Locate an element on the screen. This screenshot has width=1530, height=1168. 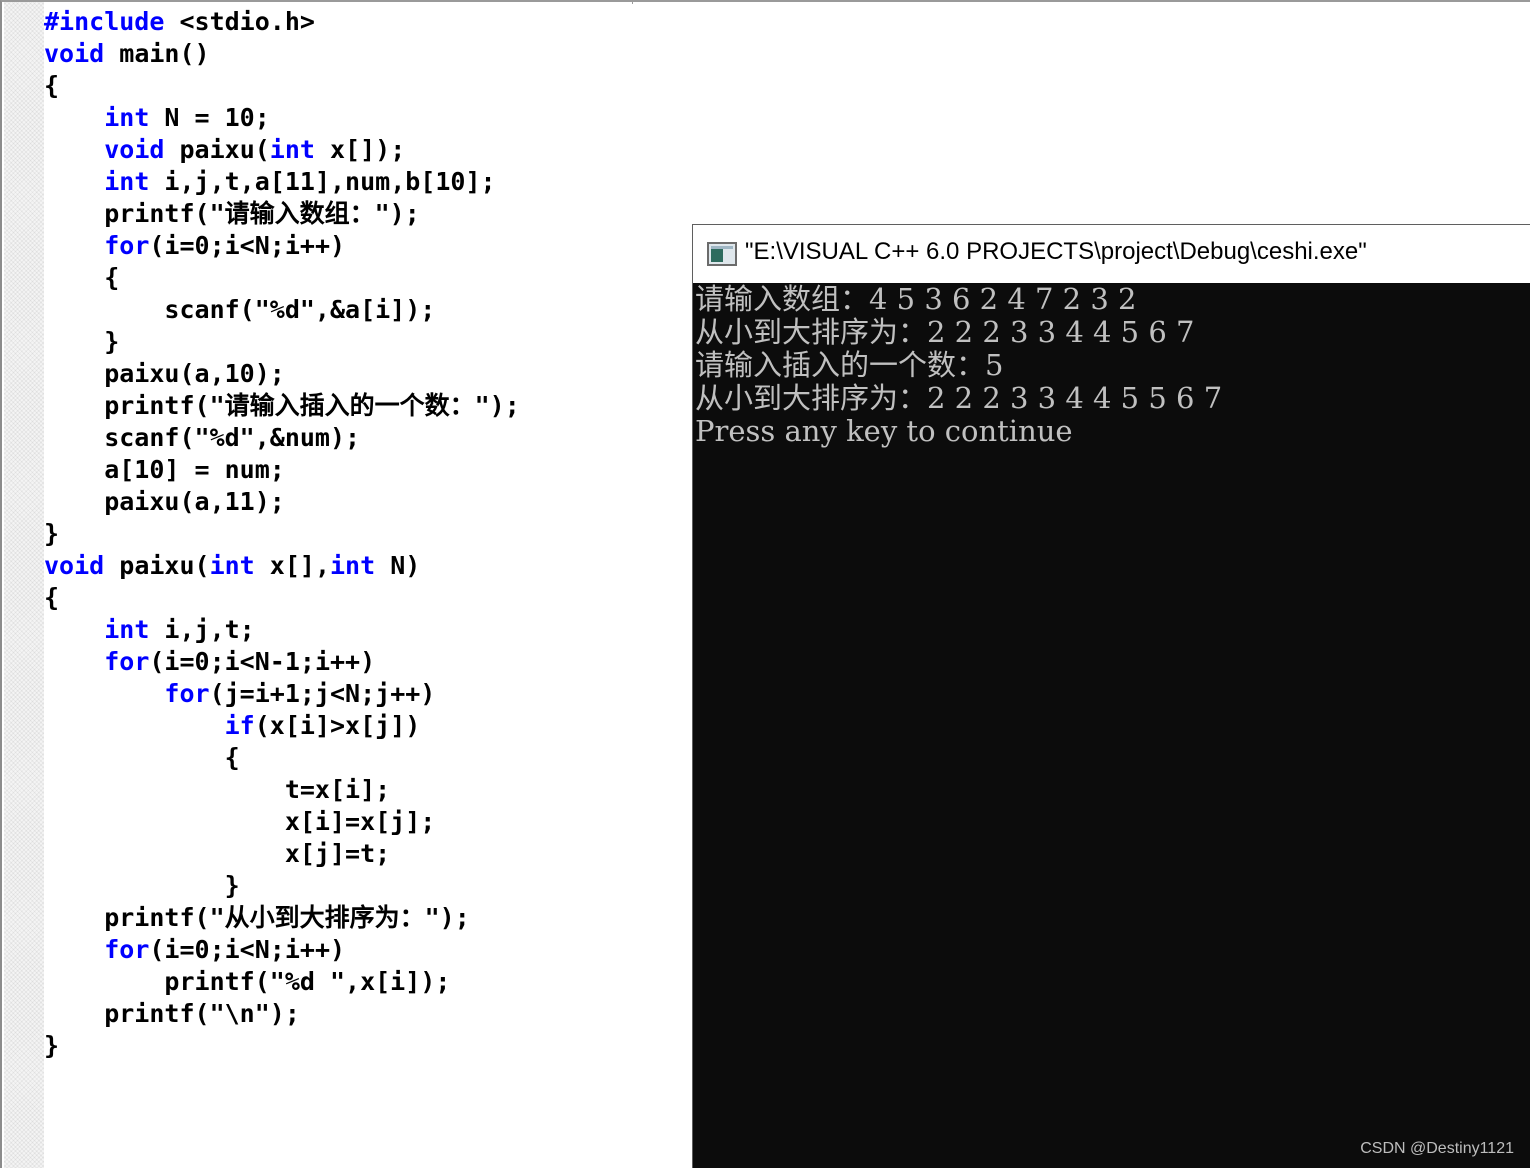
code-line: void paixu(int x[]); is located at coordinates (282, 150).